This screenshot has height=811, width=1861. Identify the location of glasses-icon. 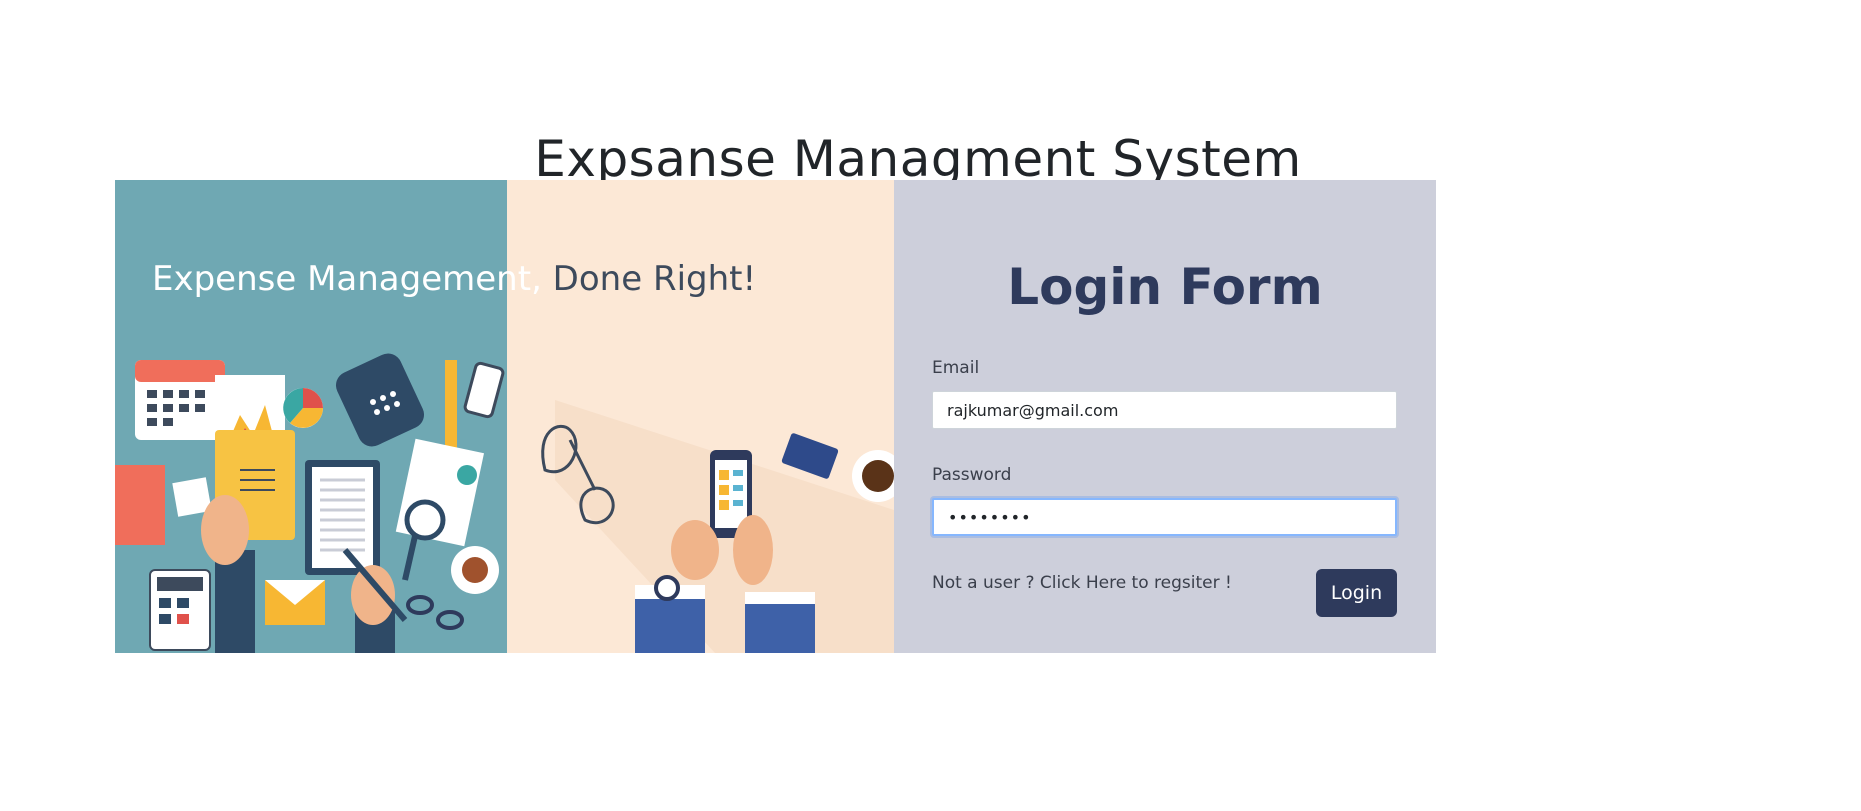
(435, 612).